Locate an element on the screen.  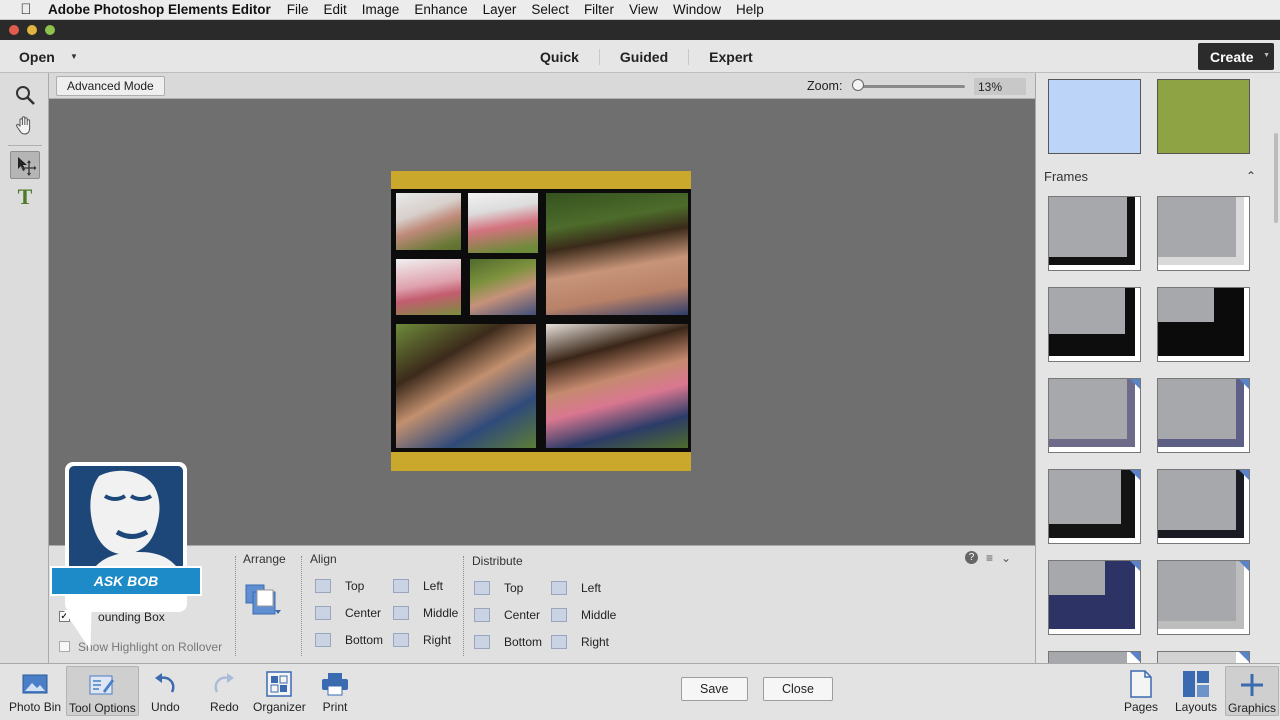
menu-enhance: Enhance is located at coordinates (440, 9).